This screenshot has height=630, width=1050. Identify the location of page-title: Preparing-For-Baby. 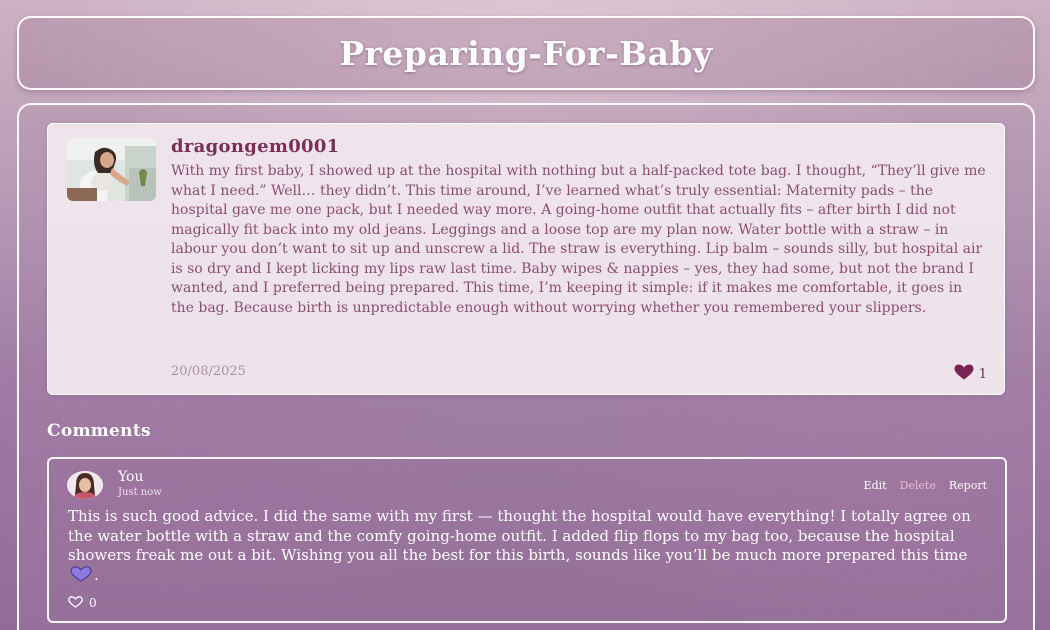
(526, 53).